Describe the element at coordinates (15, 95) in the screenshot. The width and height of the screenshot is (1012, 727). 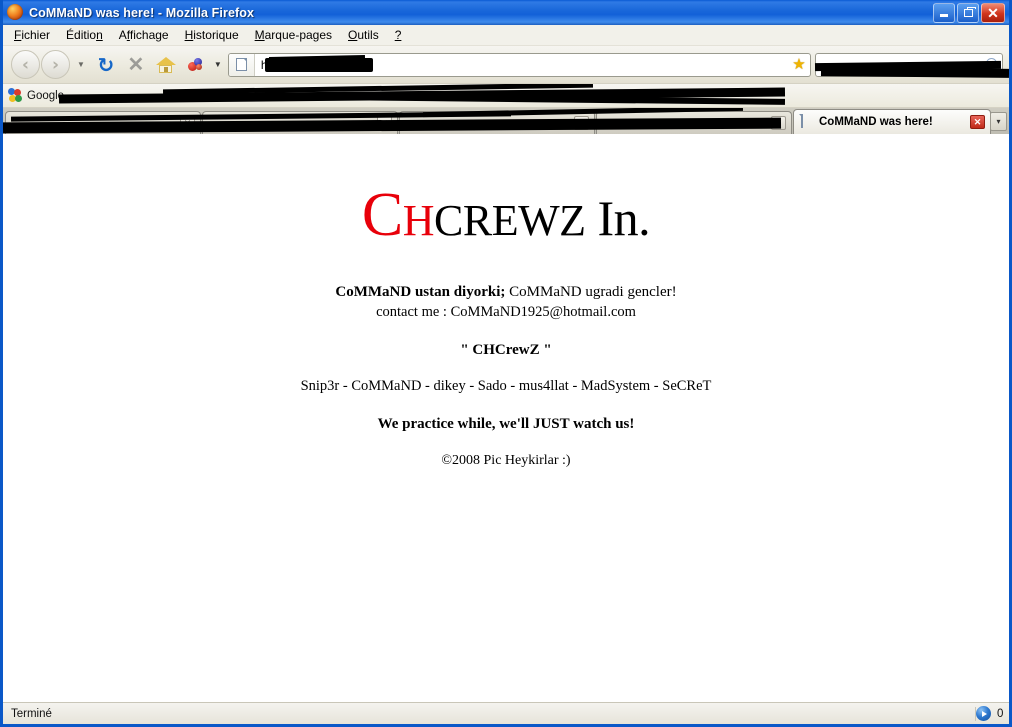
I see `google-icon` at that location.